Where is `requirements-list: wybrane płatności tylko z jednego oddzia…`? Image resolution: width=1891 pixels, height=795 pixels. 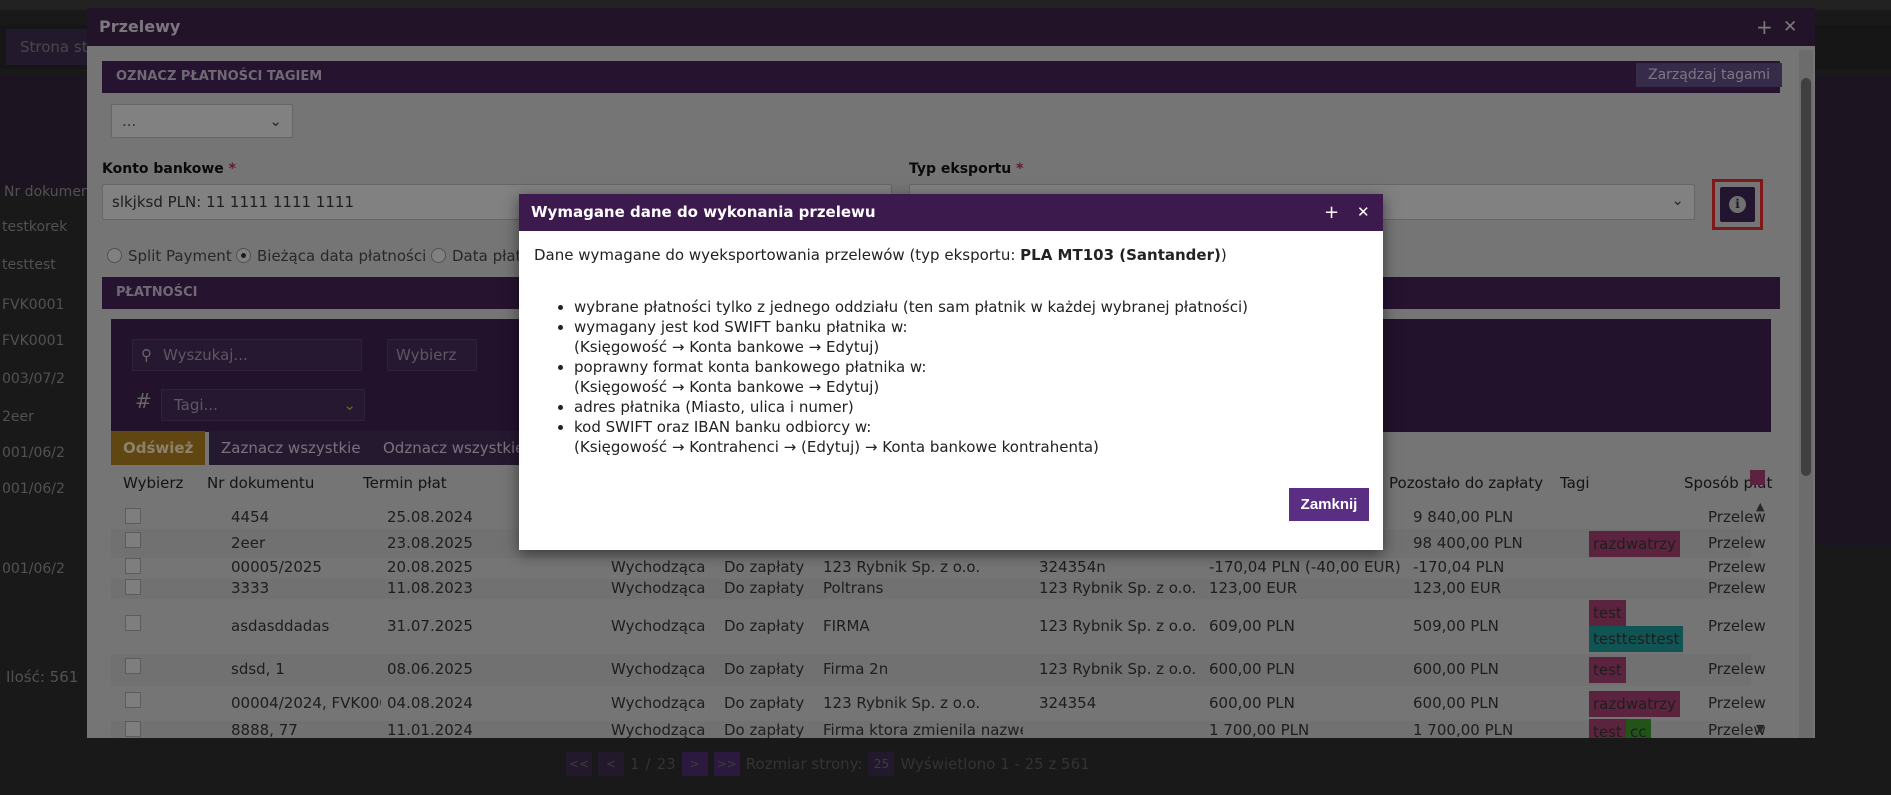 requirements-list: wybrane płatności tylko z jednego oddzia… is located at coordinates (969, 377).